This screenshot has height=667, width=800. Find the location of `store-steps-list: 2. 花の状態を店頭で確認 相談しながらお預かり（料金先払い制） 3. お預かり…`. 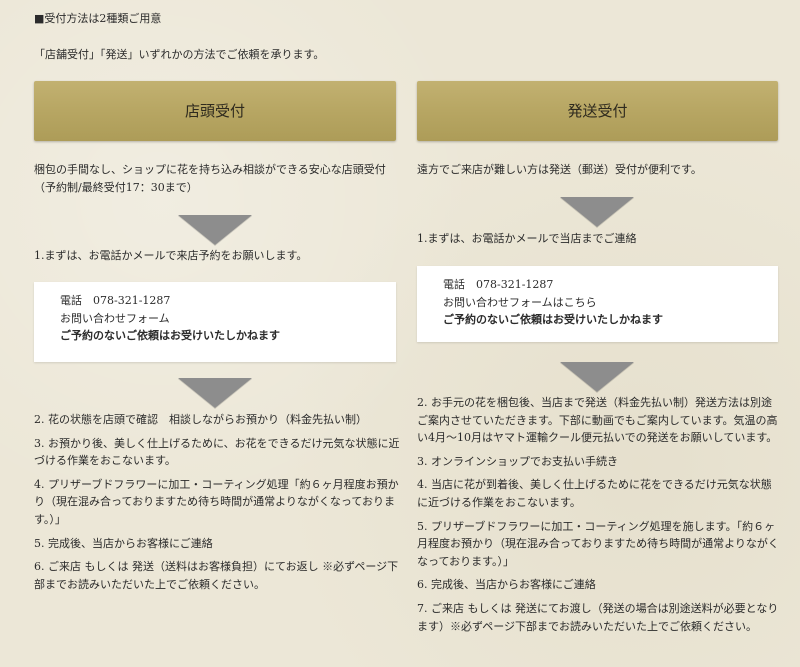

store-steps-list: 2. 花の状態を店頭で確認 相談しながらお預かり（料金先払い制） 3. お預かり… is located at coordinates (218, 505).